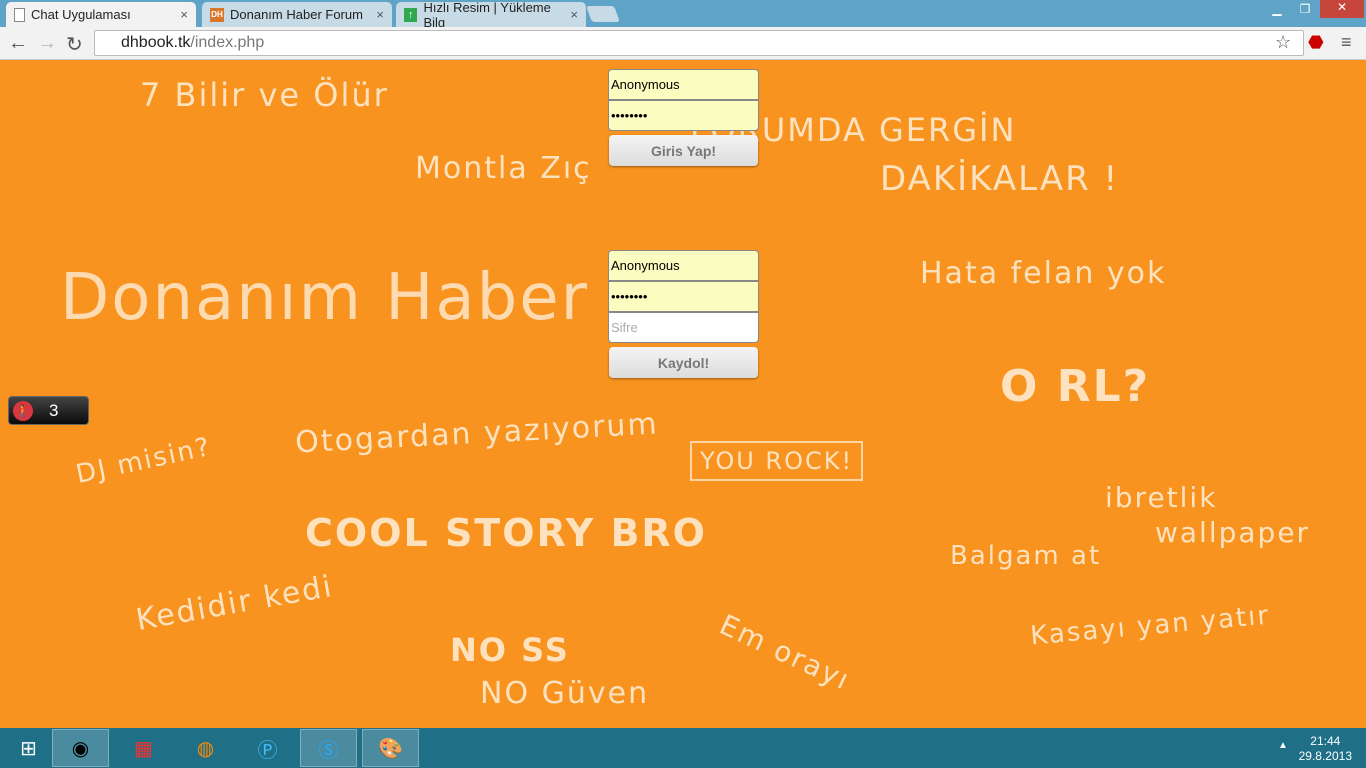  I want to click on wallpaper-sign: YOU ROCK!, so click(777, 461).